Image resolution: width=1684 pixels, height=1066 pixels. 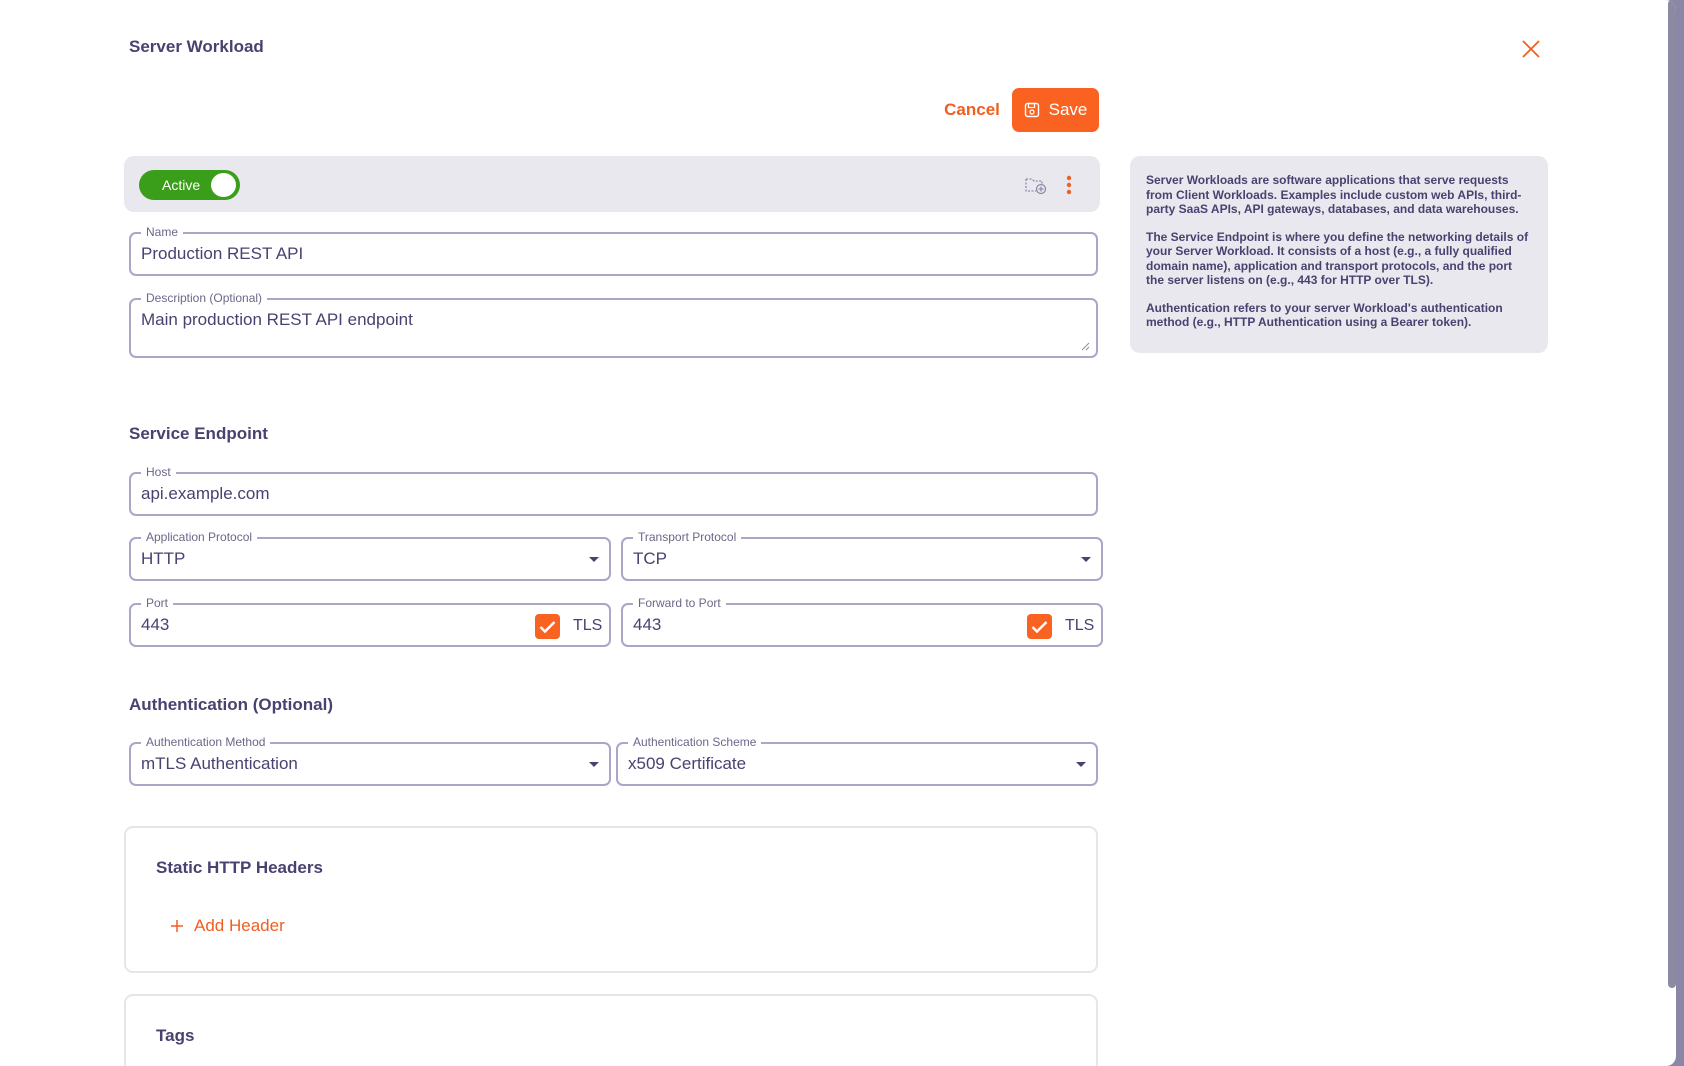 I want to click on cancel-button: Cancel, so click(x=972, y=110).